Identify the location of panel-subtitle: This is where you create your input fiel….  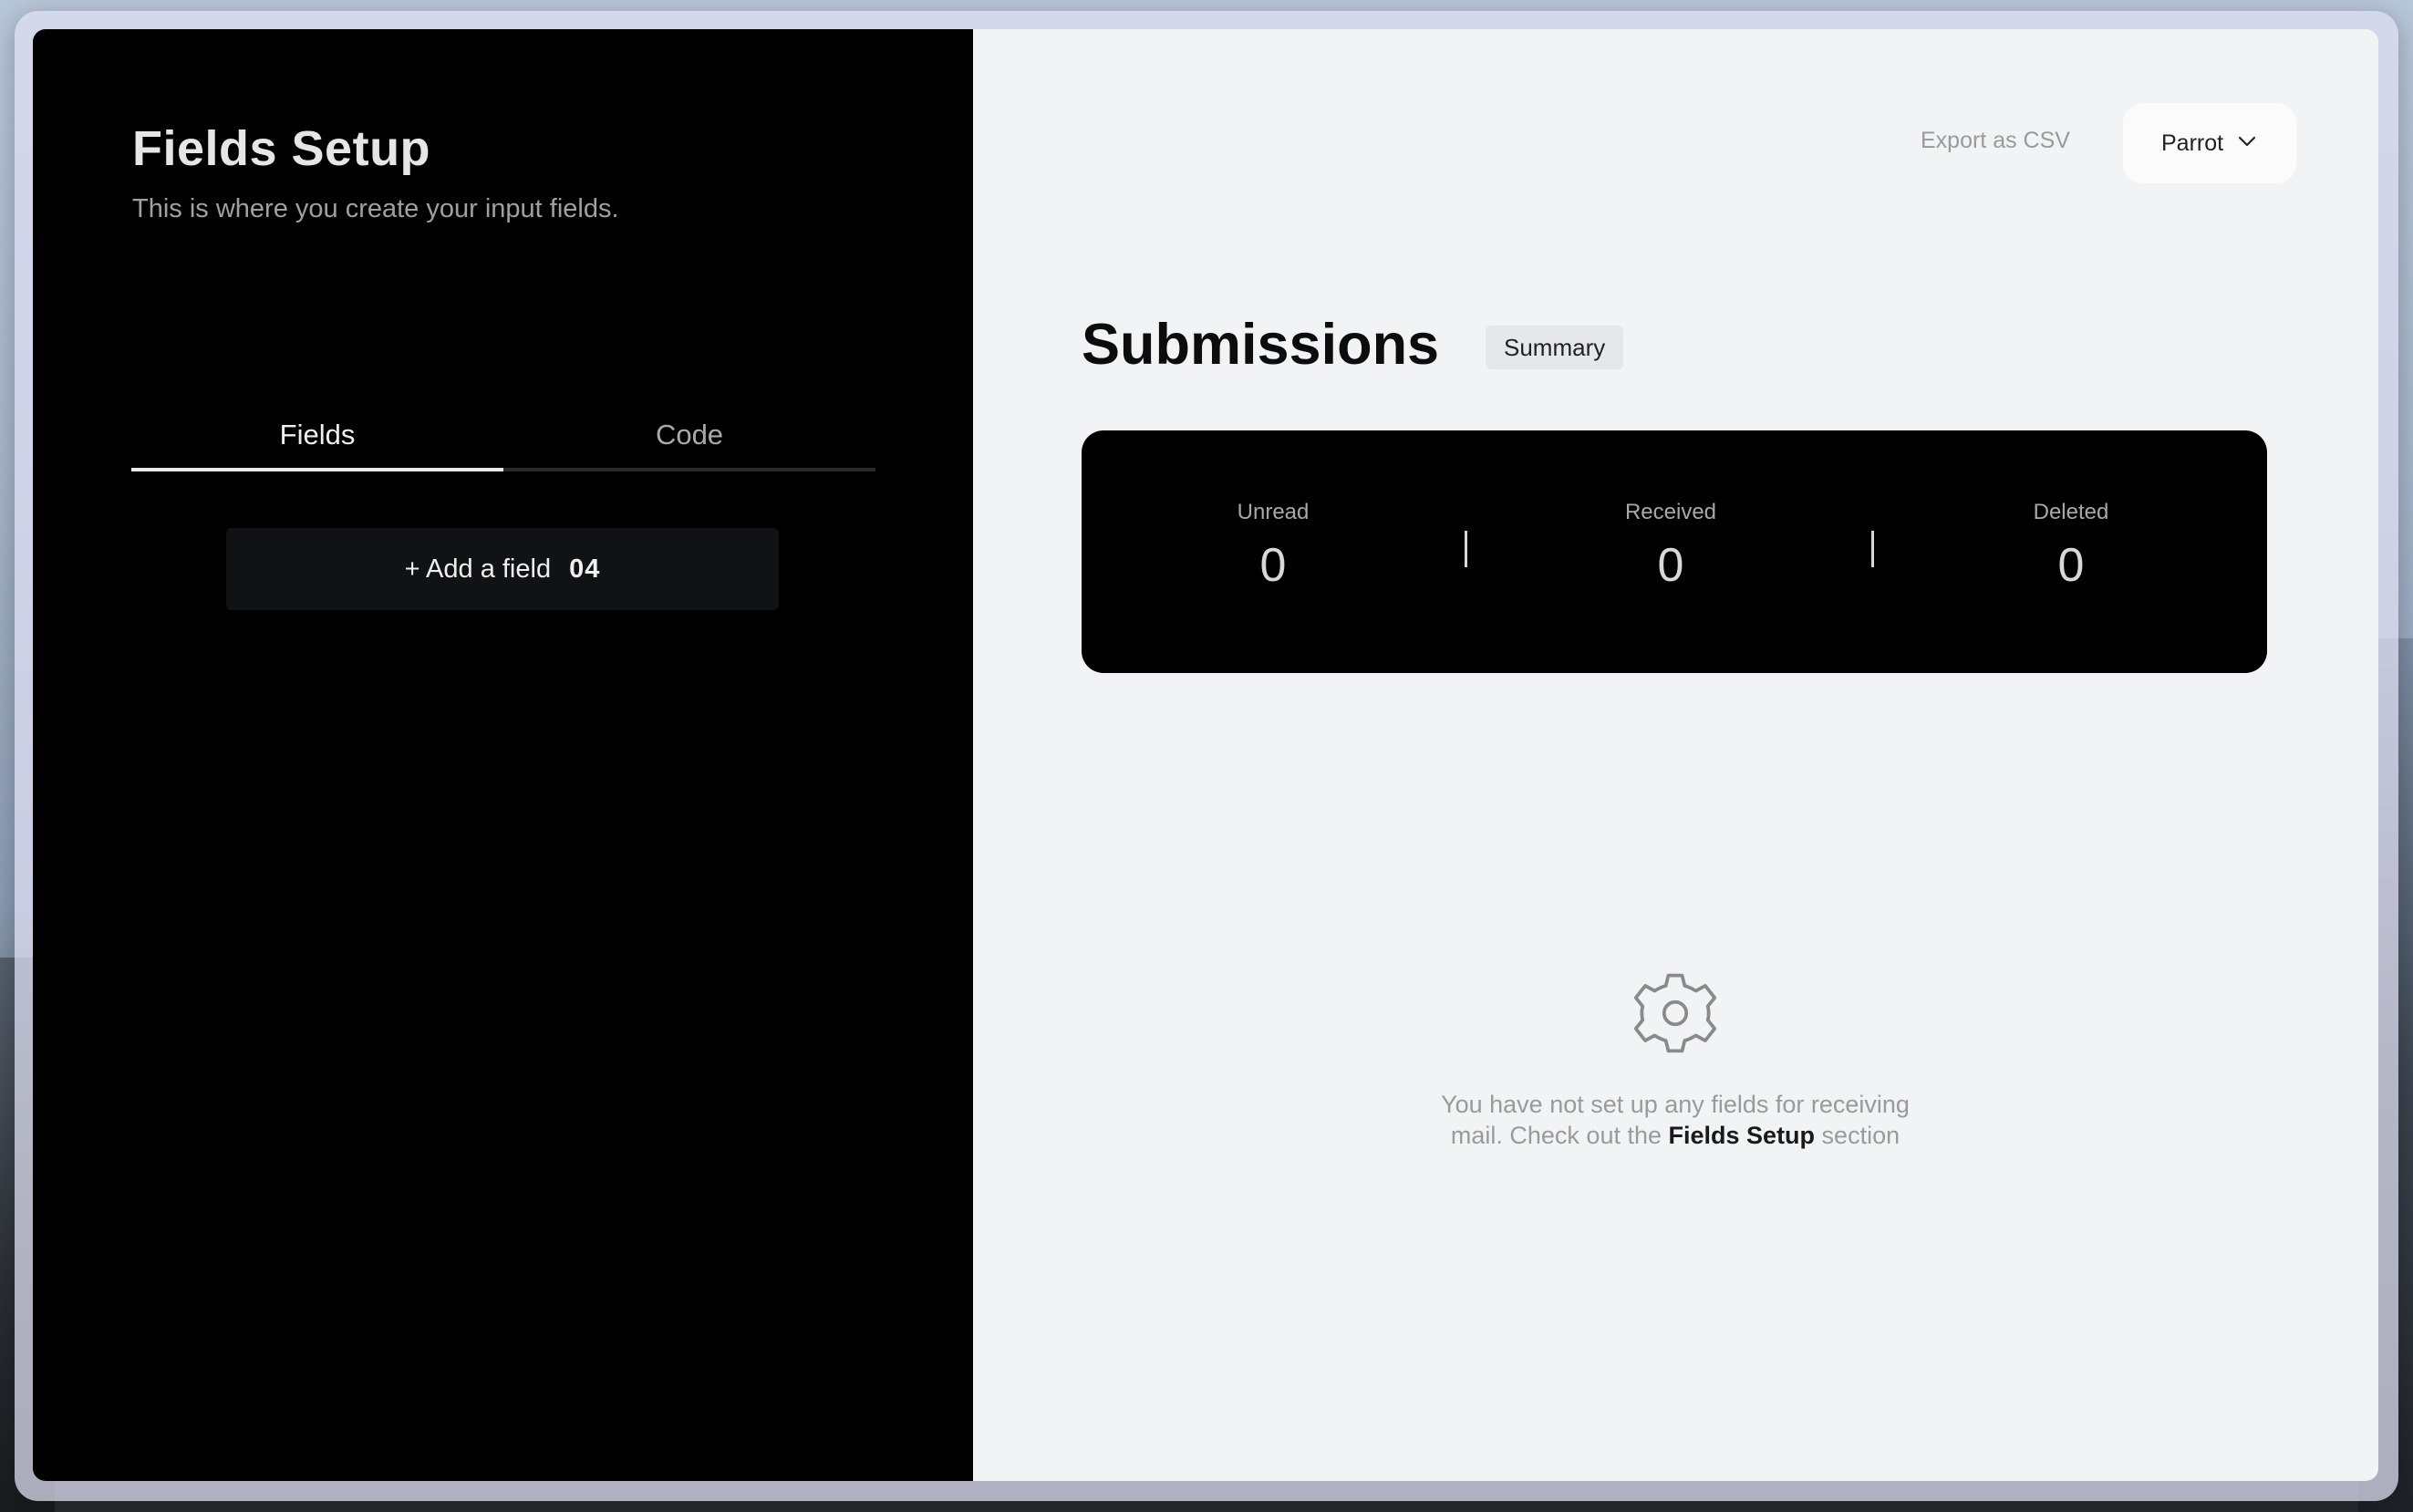
(375, 208).